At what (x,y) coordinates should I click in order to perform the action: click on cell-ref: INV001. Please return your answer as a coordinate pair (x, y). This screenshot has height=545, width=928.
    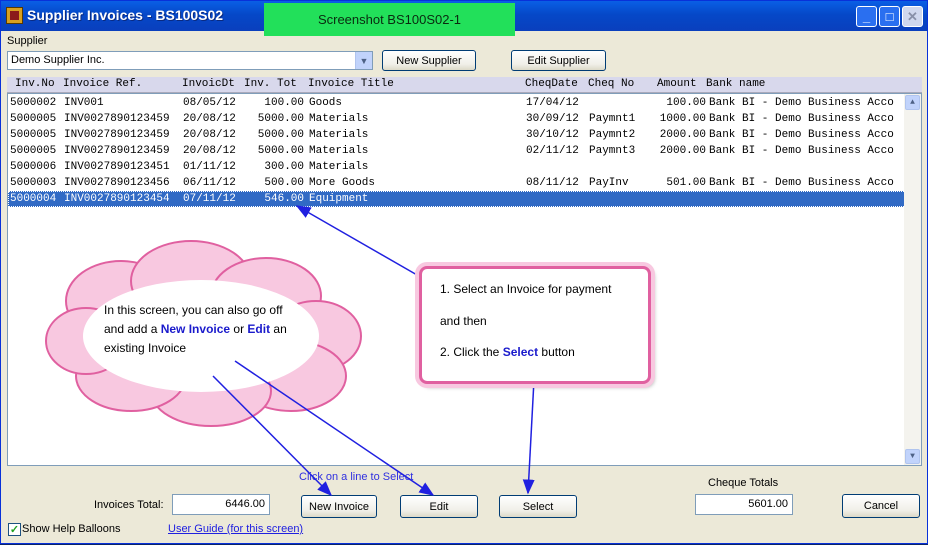
    Looking at the image, I should click on (84, 103).